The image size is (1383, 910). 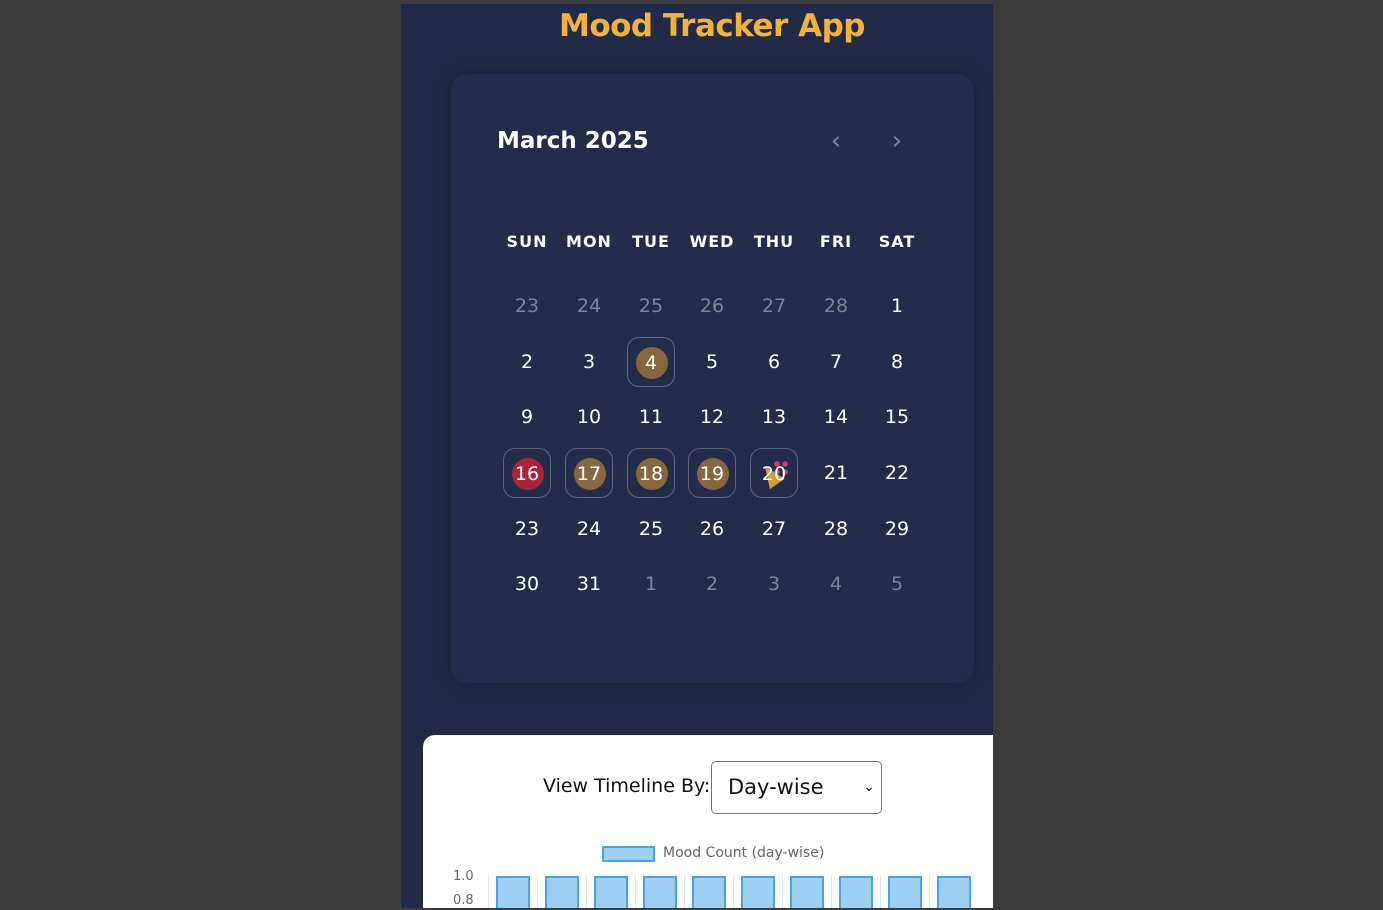 What do you see at coordinates (712, 26) in the screenshot?
I see `app-title: Mood Tracker App` at bounding box center [712, 26].